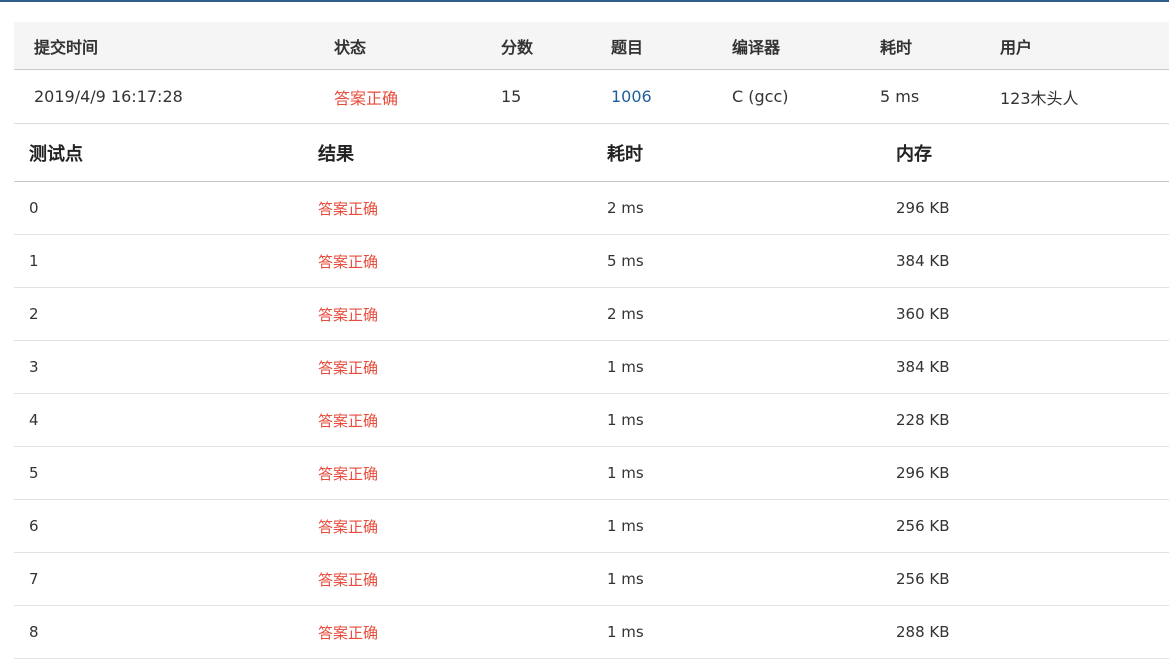 The height and width of the screenshot is (660, 1169). What do you see at coordinates (896, 47) in the screenshot?
I see `header-elapsed: 耗时` at bounding box center [896, 47].